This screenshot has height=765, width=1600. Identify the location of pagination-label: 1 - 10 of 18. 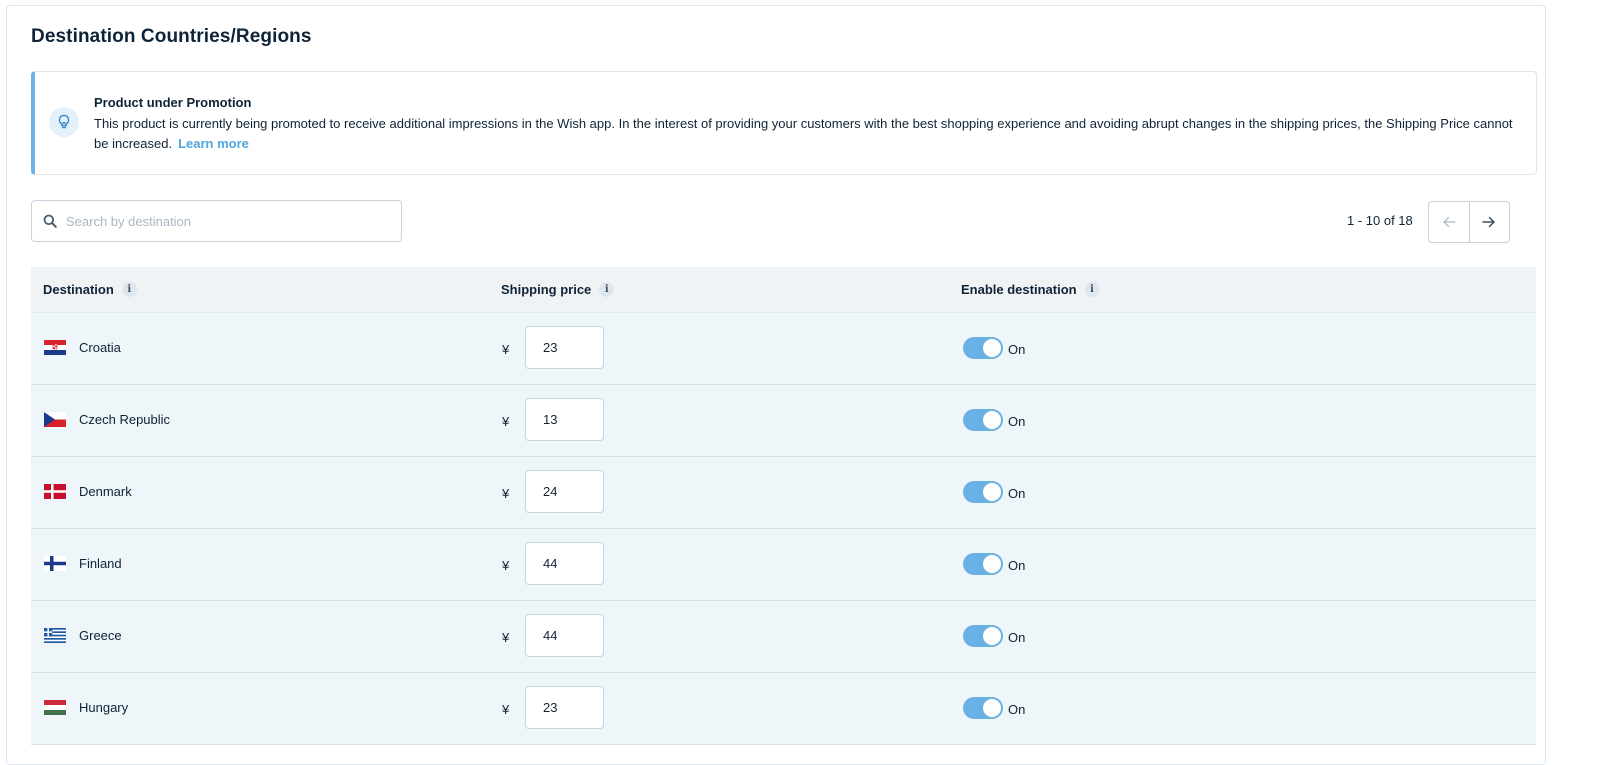
(1380, 220).